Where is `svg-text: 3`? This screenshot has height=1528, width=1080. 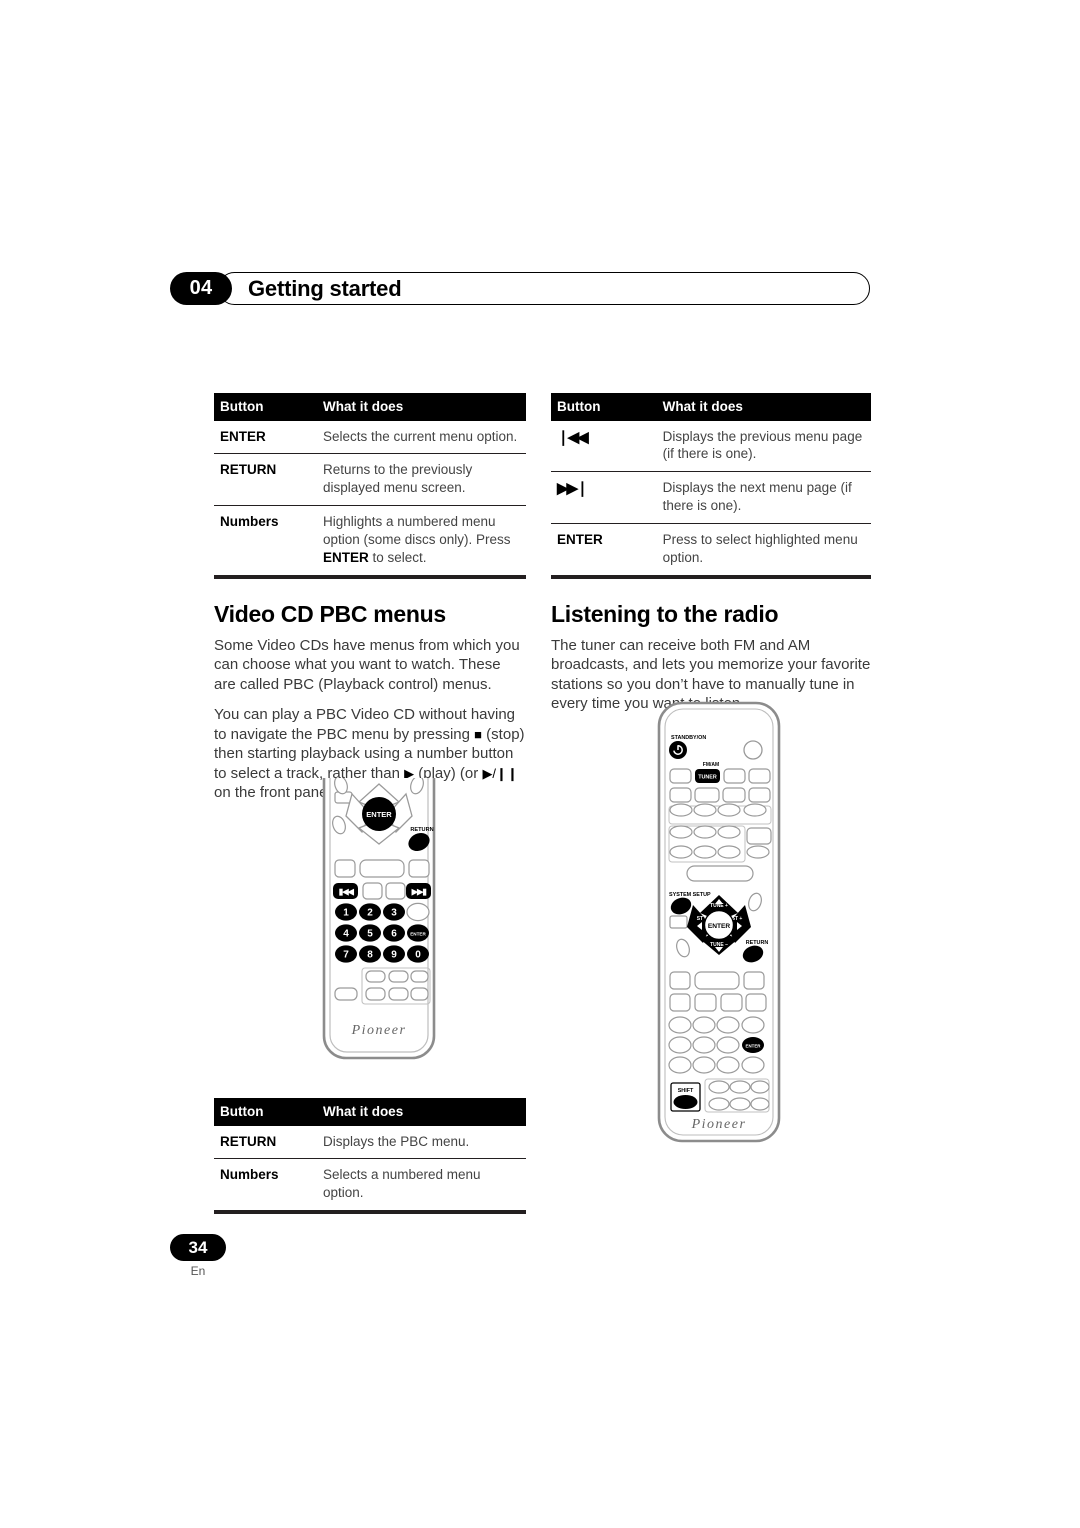
svg-text: 3 is located at coordinates (394, 913).